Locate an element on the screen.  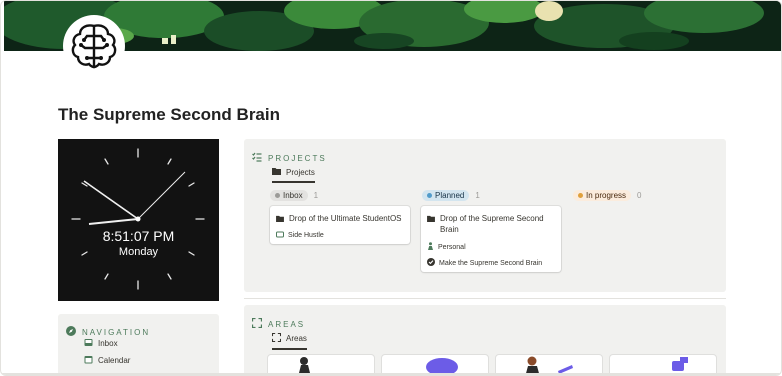
areas-panel: AREAS Areas is located at coordinates (485, 340).